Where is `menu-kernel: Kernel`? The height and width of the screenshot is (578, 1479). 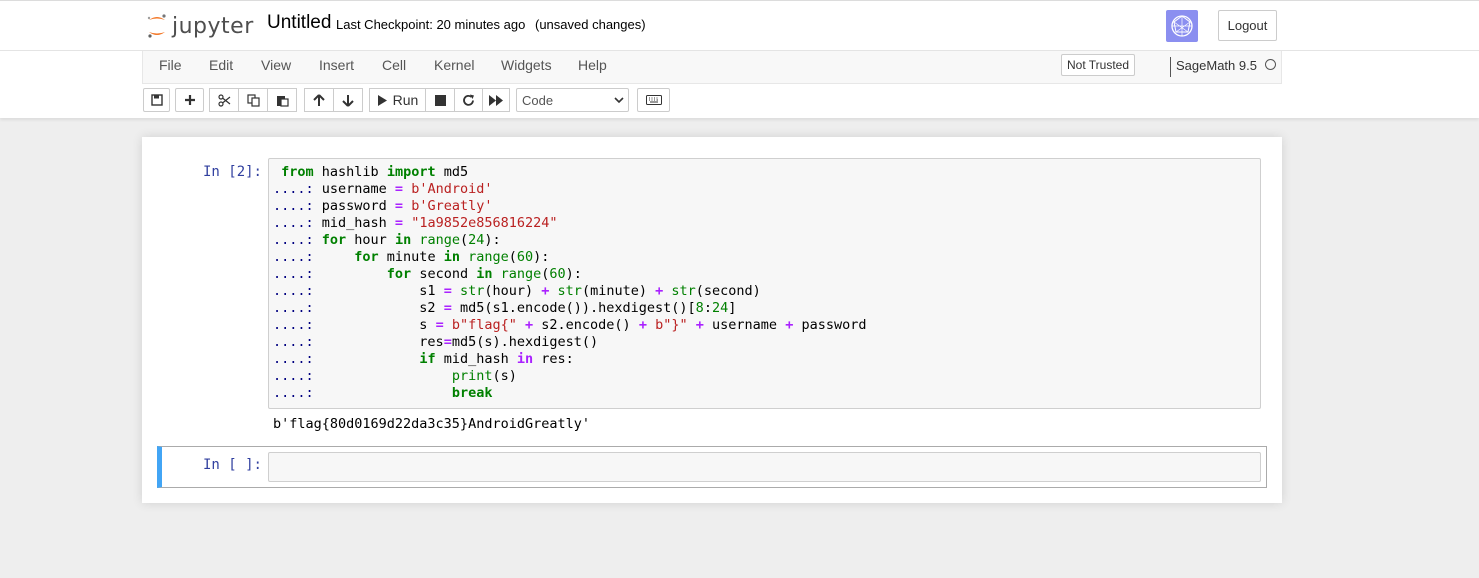 menu-kernel: Kernel is located at coordinates (454, 65).